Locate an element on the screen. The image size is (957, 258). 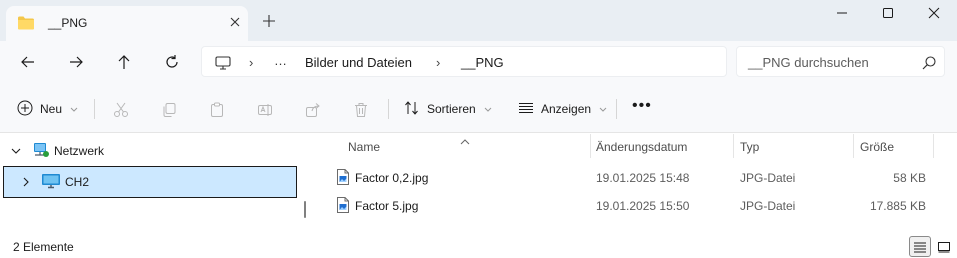
maximize-icon is located at coordinates (888, 13).